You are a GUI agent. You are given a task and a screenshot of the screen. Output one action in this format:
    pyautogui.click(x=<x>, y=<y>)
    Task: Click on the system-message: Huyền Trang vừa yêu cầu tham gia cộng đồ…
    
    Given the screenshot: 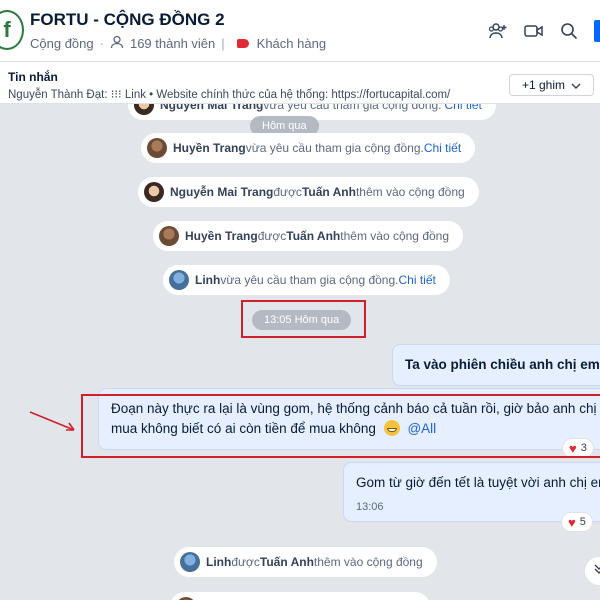 What is the action you would take?
    pyautogui.click(x=308, y=148)
    